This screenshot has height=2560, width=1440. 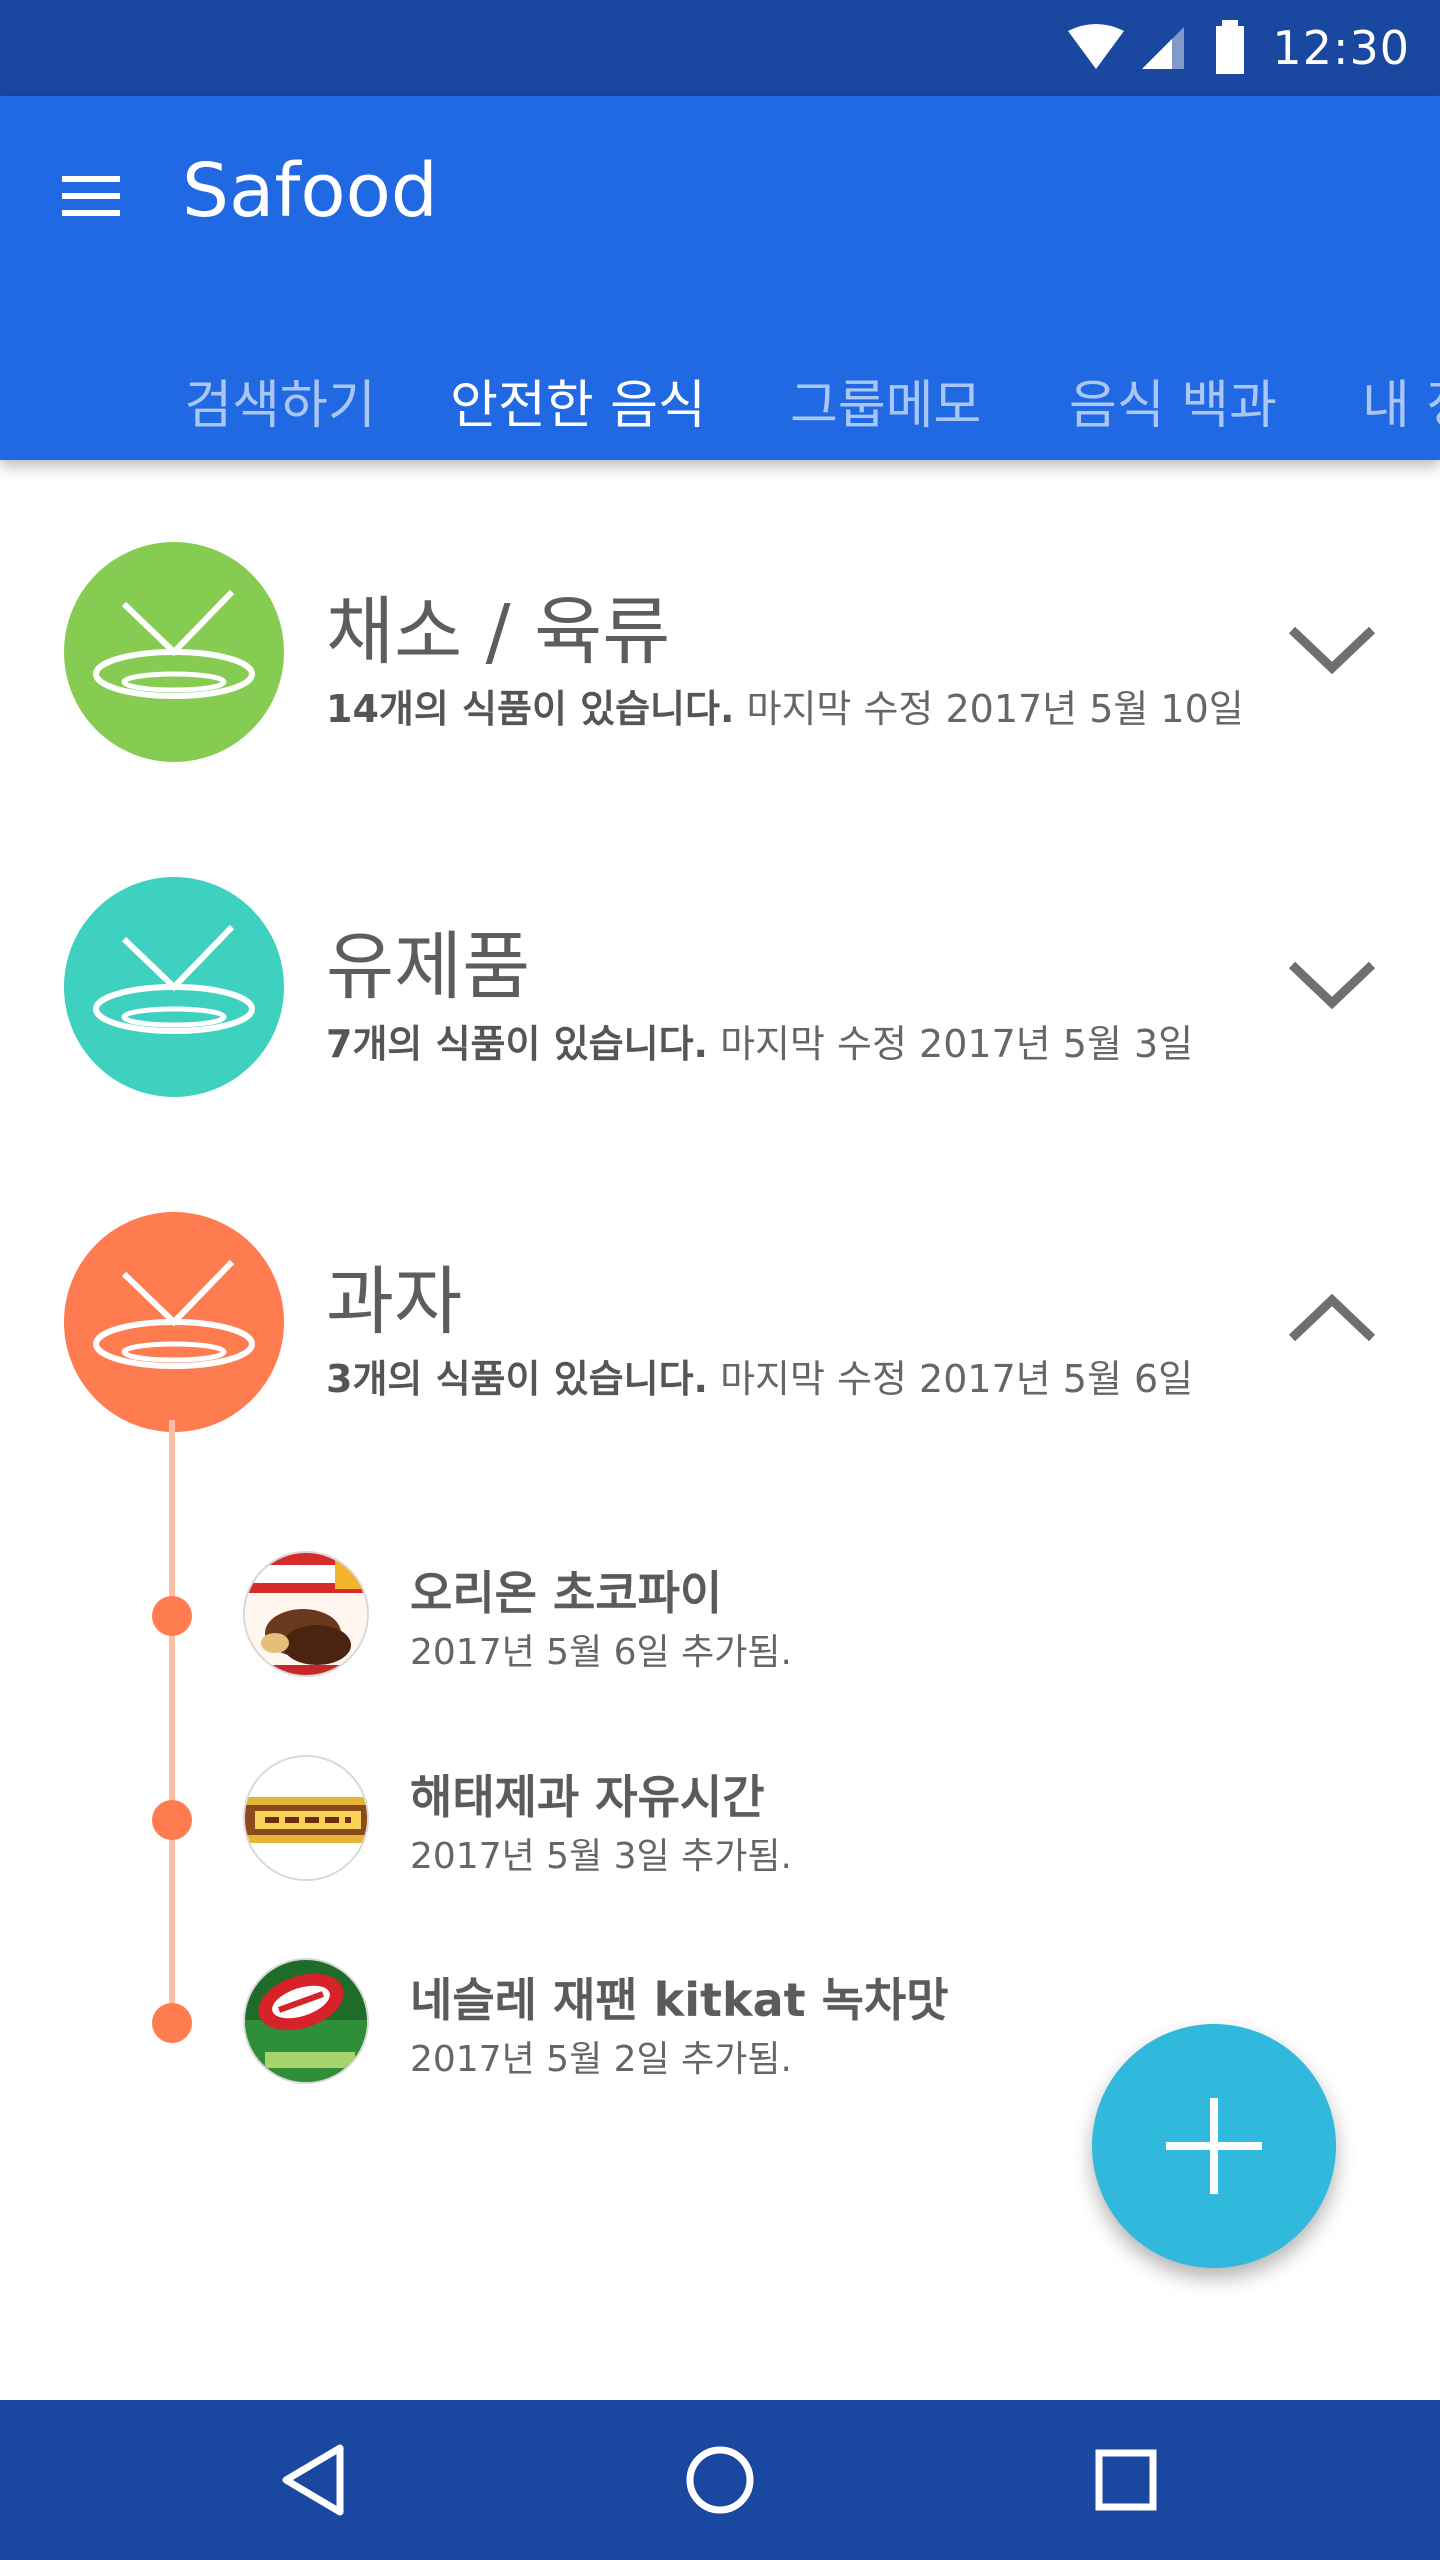 I want to click on jayusigan-thumbnail, so click(x=306, y=1818).